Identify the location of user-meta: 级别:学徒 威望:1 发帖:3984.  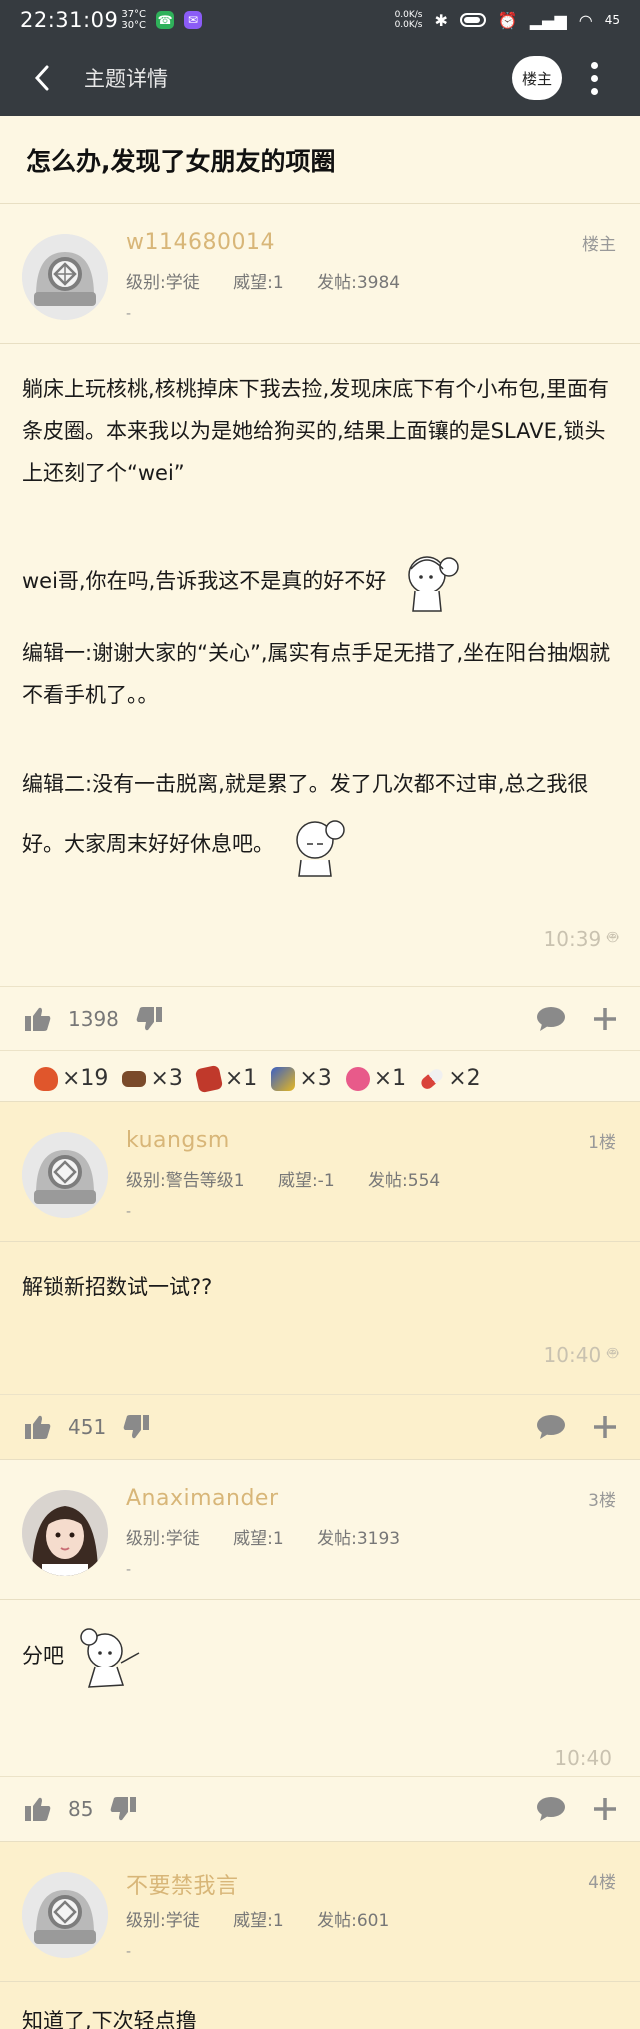
(276, 280).